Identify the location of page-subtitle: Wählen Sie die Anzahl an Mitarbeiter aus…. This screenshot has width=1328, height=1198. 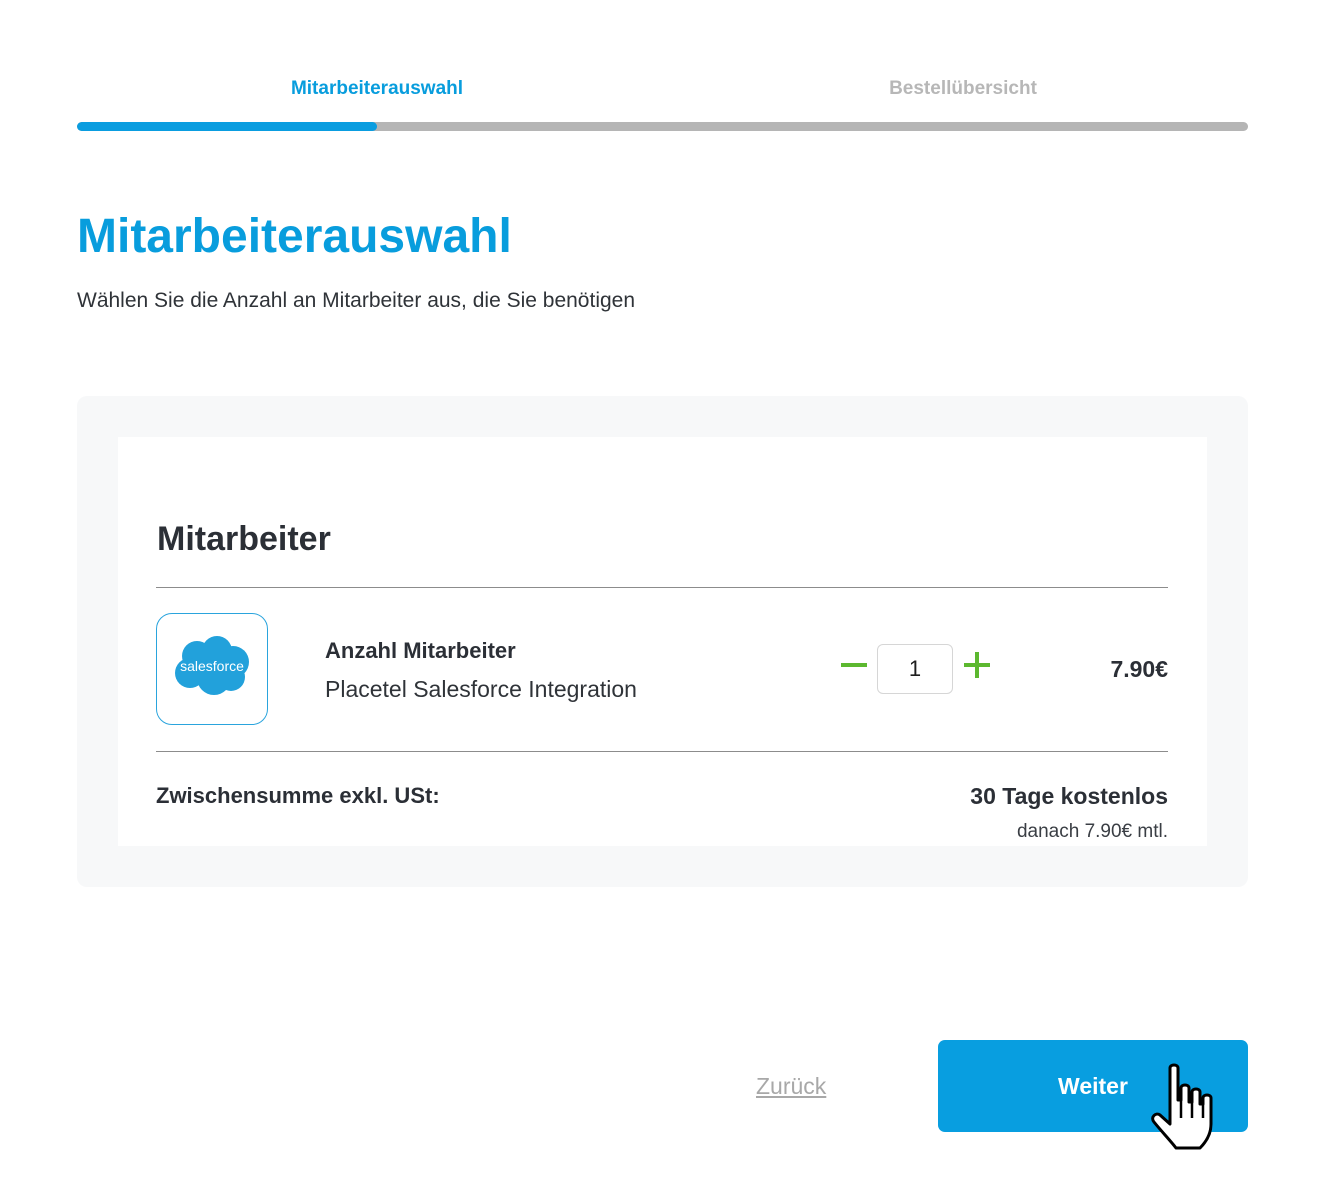
(356, 300).